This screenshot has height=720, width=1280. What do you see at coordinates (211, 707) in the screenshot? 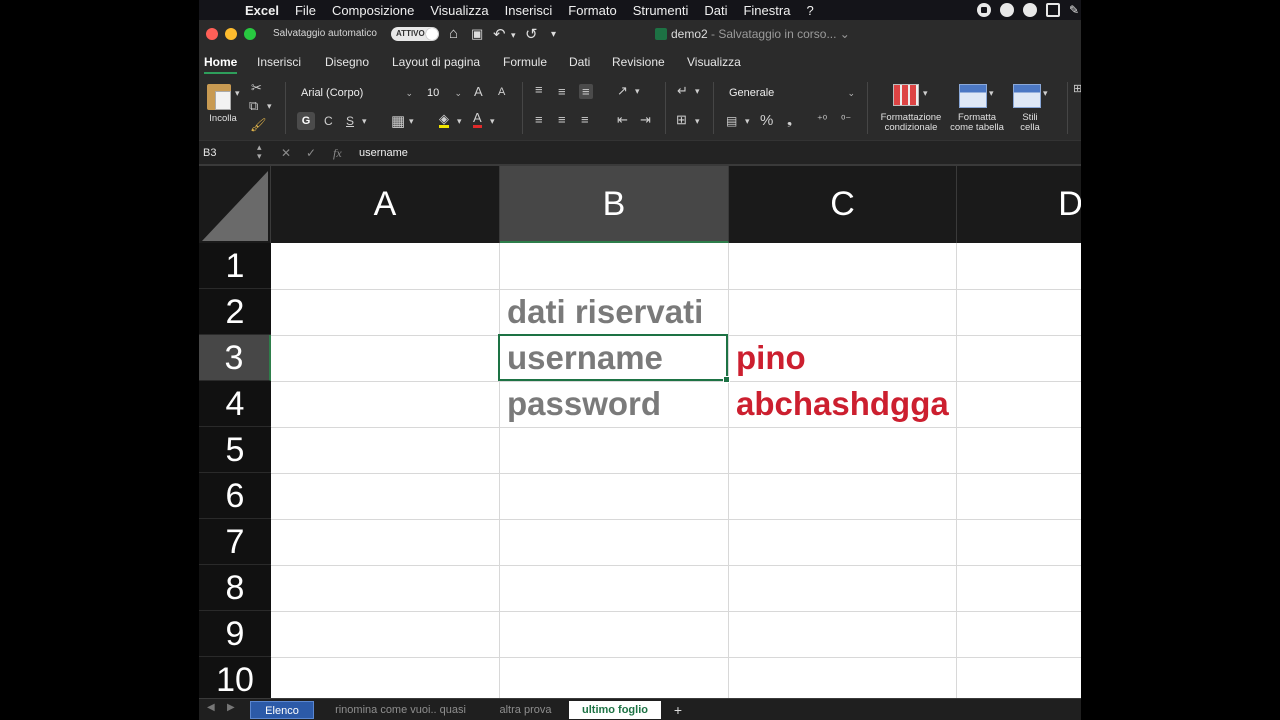
I see `prev-sheet-icon: ◀` at bounding box center [211, 707].